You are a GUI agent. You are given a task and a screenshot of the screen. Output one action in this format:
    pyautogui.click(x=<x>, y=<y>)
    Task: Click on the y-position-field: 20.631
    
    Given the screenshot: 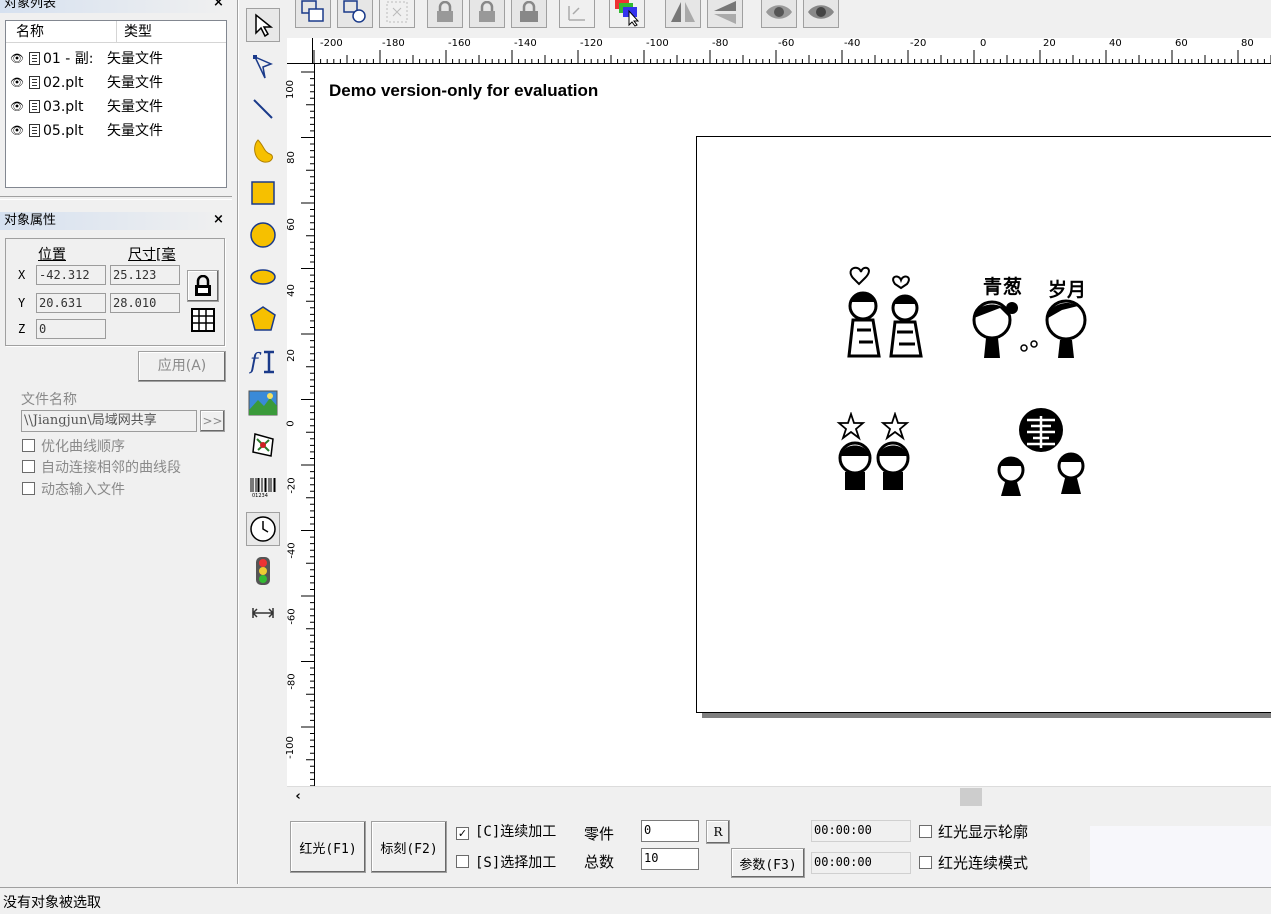 What is the action you would take?
    pyautogui.click(x=71, y=303)
    